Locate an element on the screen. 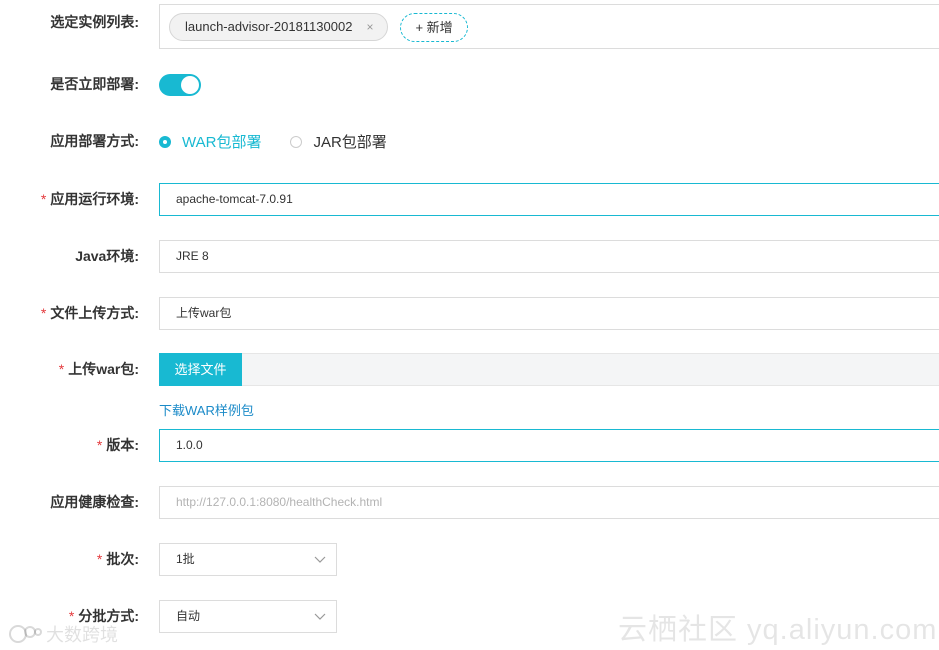  radio-checked-icon is located at coordinates (165, 141).